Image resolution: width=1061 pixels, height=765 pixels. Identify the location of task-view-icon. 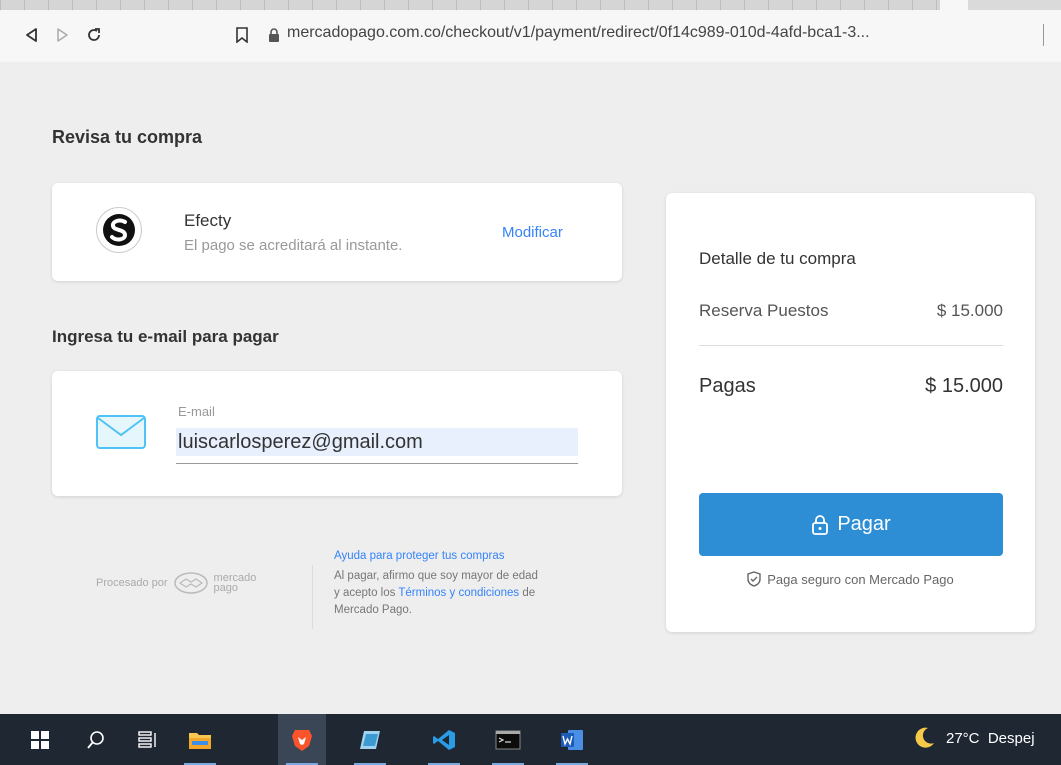
(147, 739).